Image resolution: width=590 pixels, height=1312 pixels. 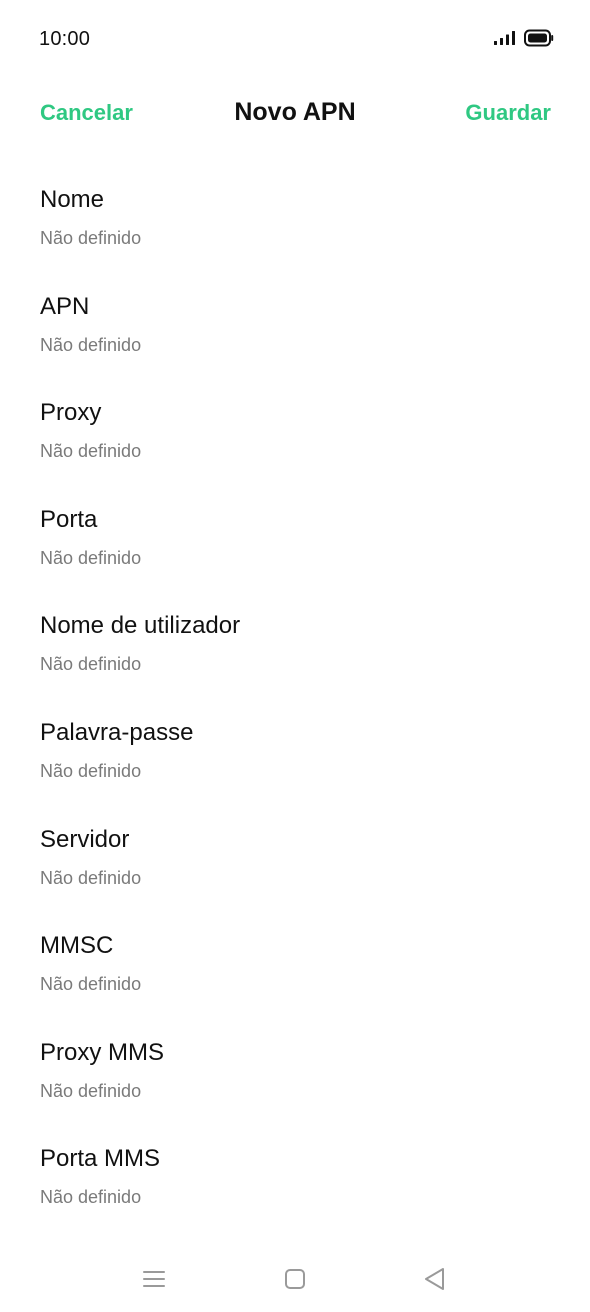 What do you see at coordinates (504, 38) in the screenshot?
I see `signal-icon` at bounding box center [504, 38].